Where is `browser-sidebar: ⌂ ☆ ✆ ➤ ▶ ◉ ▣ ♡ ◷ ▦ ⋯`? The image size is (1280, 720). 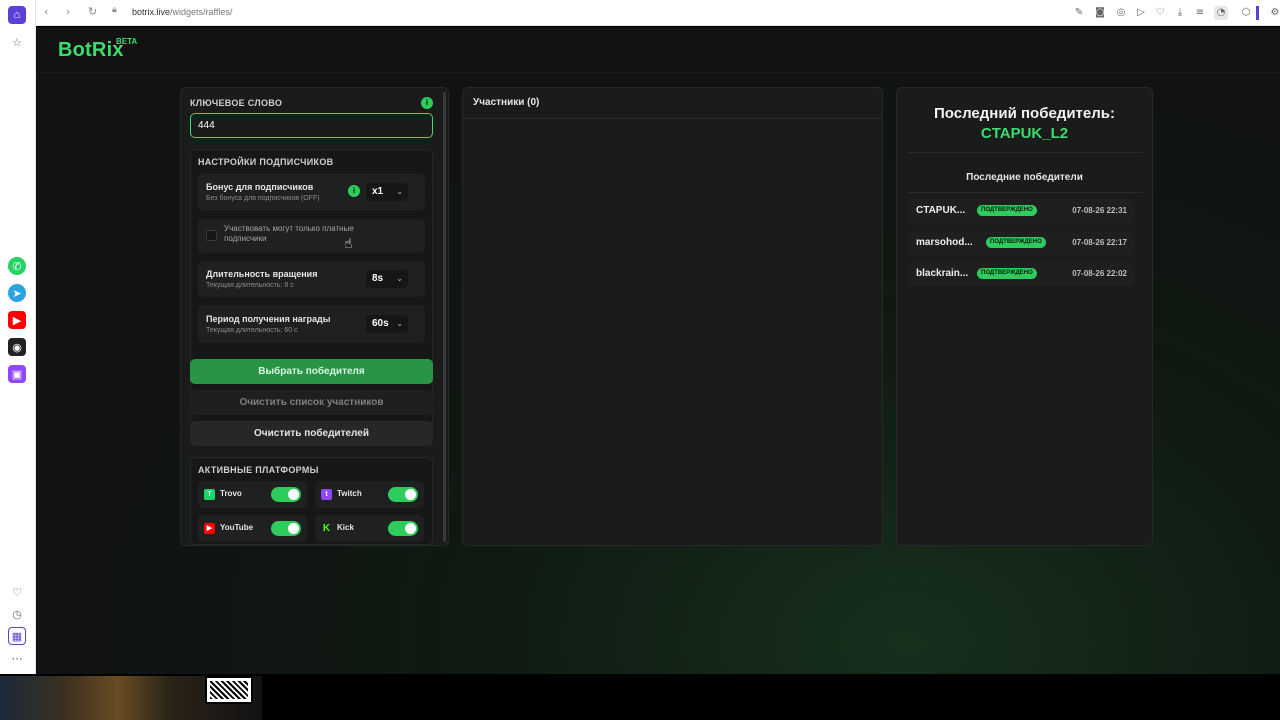 browser-sidebar: ⌂ ☆ ✆ ➤ ▶ ◉ ▣ ♡ ◷ ▦ ⋯ is located at coordinates (18, 337).